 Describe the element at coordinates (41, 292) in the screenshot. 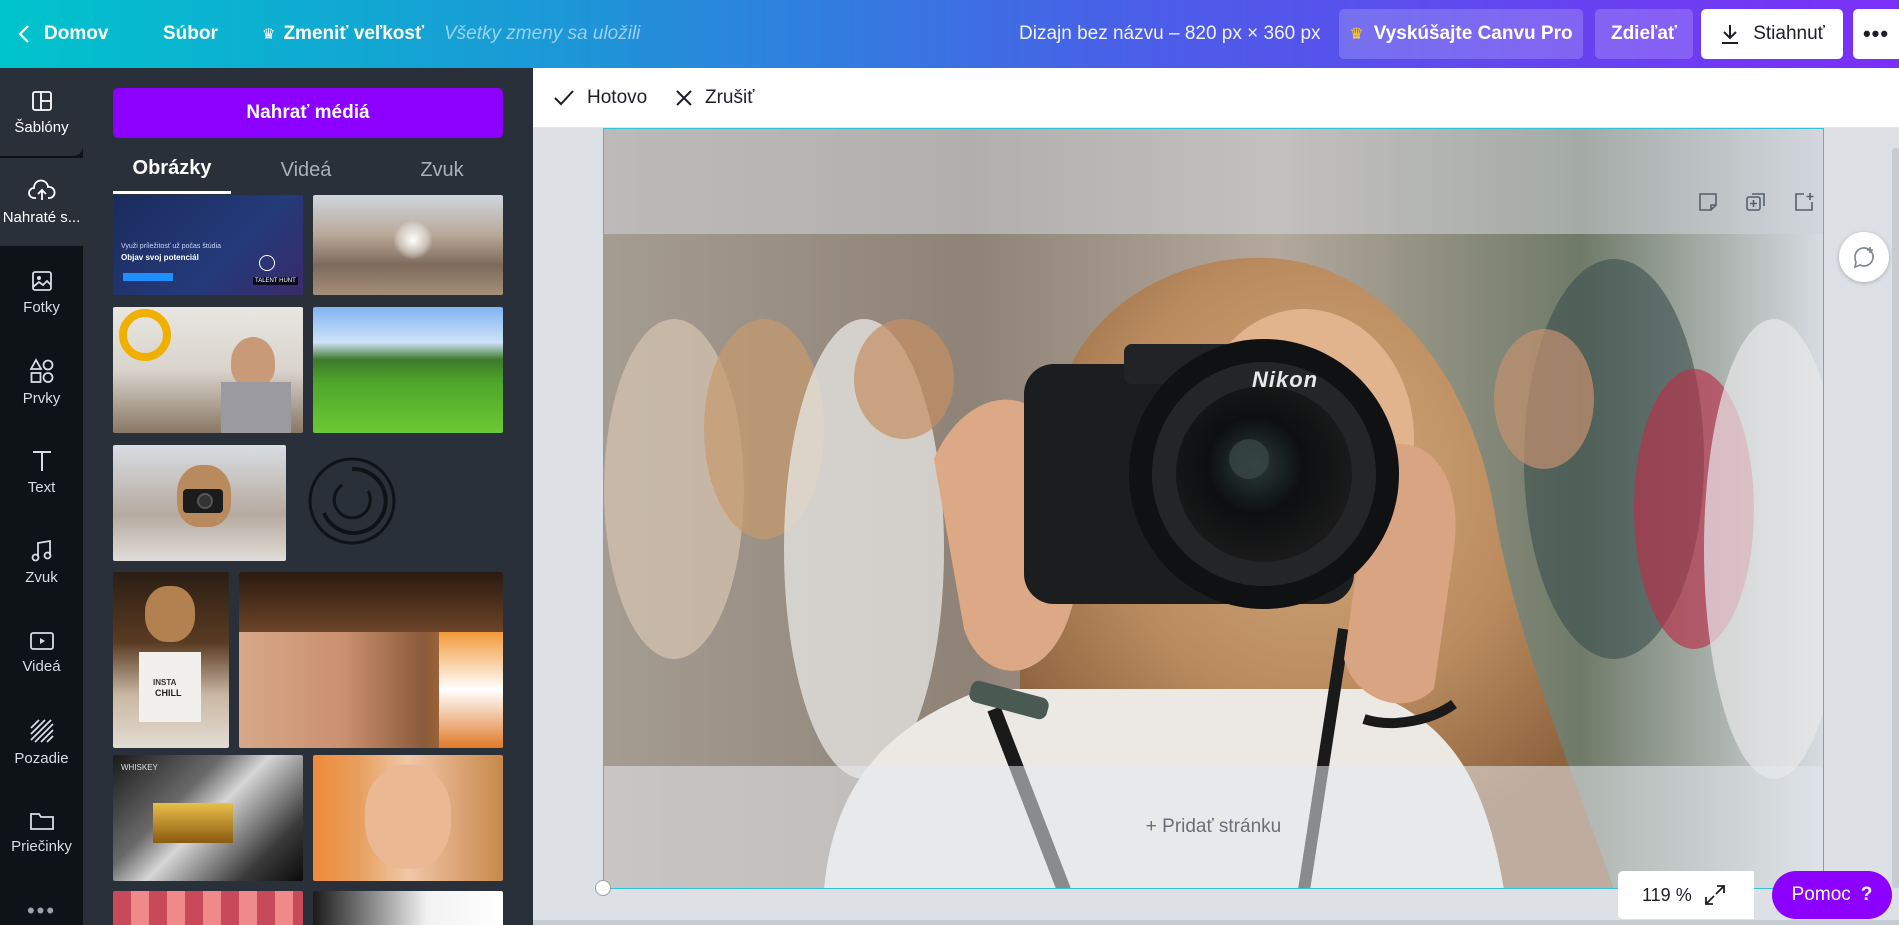

I see `rail-item-photos: Fotky` at that location.